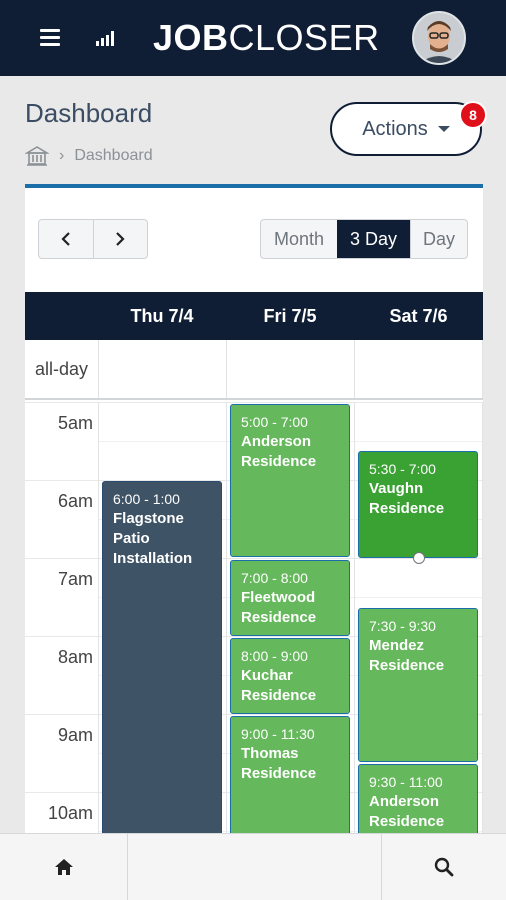 The image size is (506, 900). I want to click on bottom-nav-bar, so click(253, 866).